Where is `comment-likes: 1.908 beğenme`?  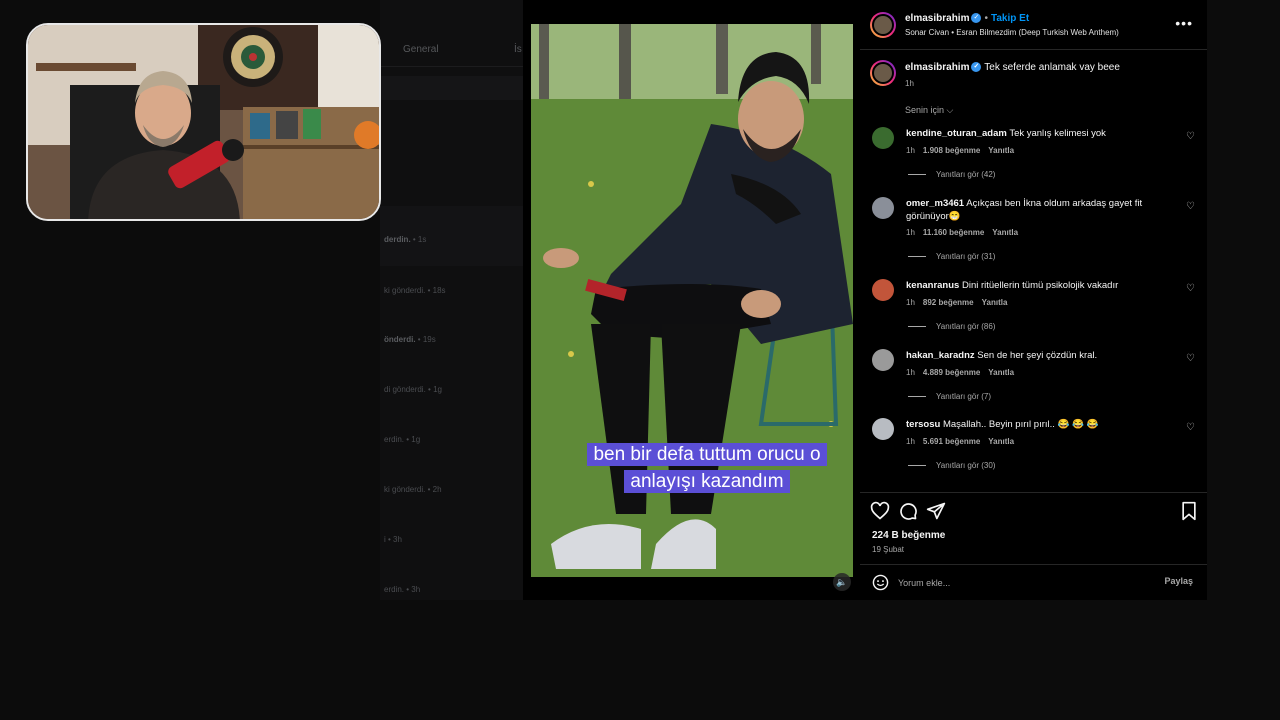 comment-likes: 1.908 beğenme is located at coordinates (951, 150).